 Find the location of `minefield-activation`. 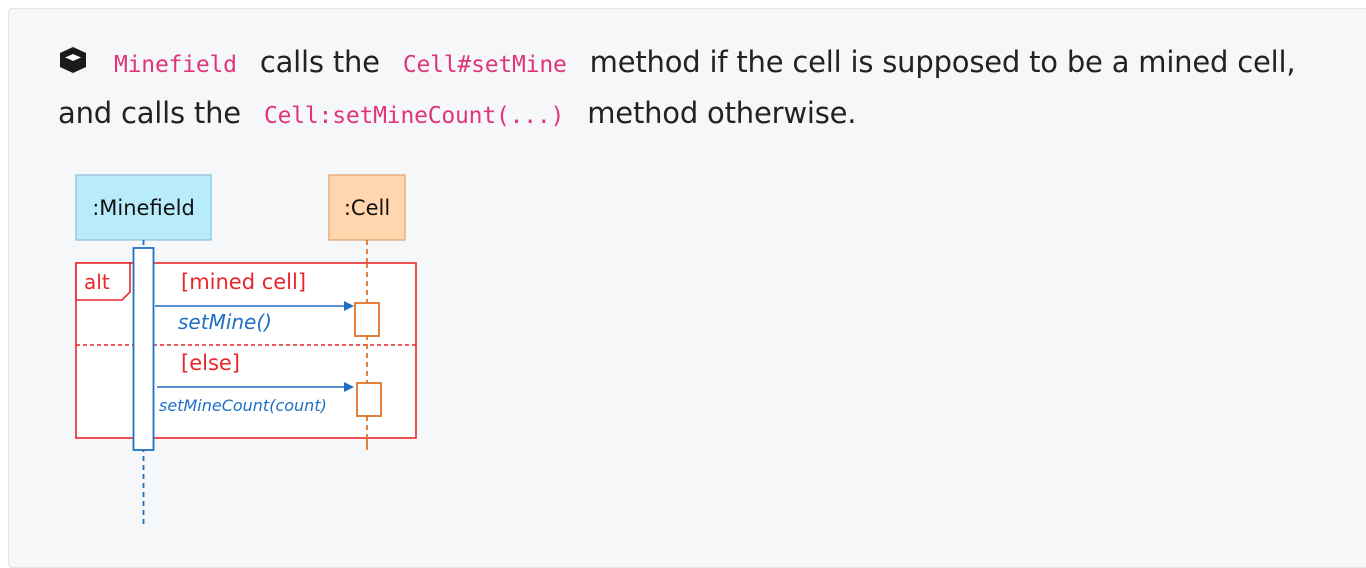

minefield-activation is located at coordinates (143, 349).